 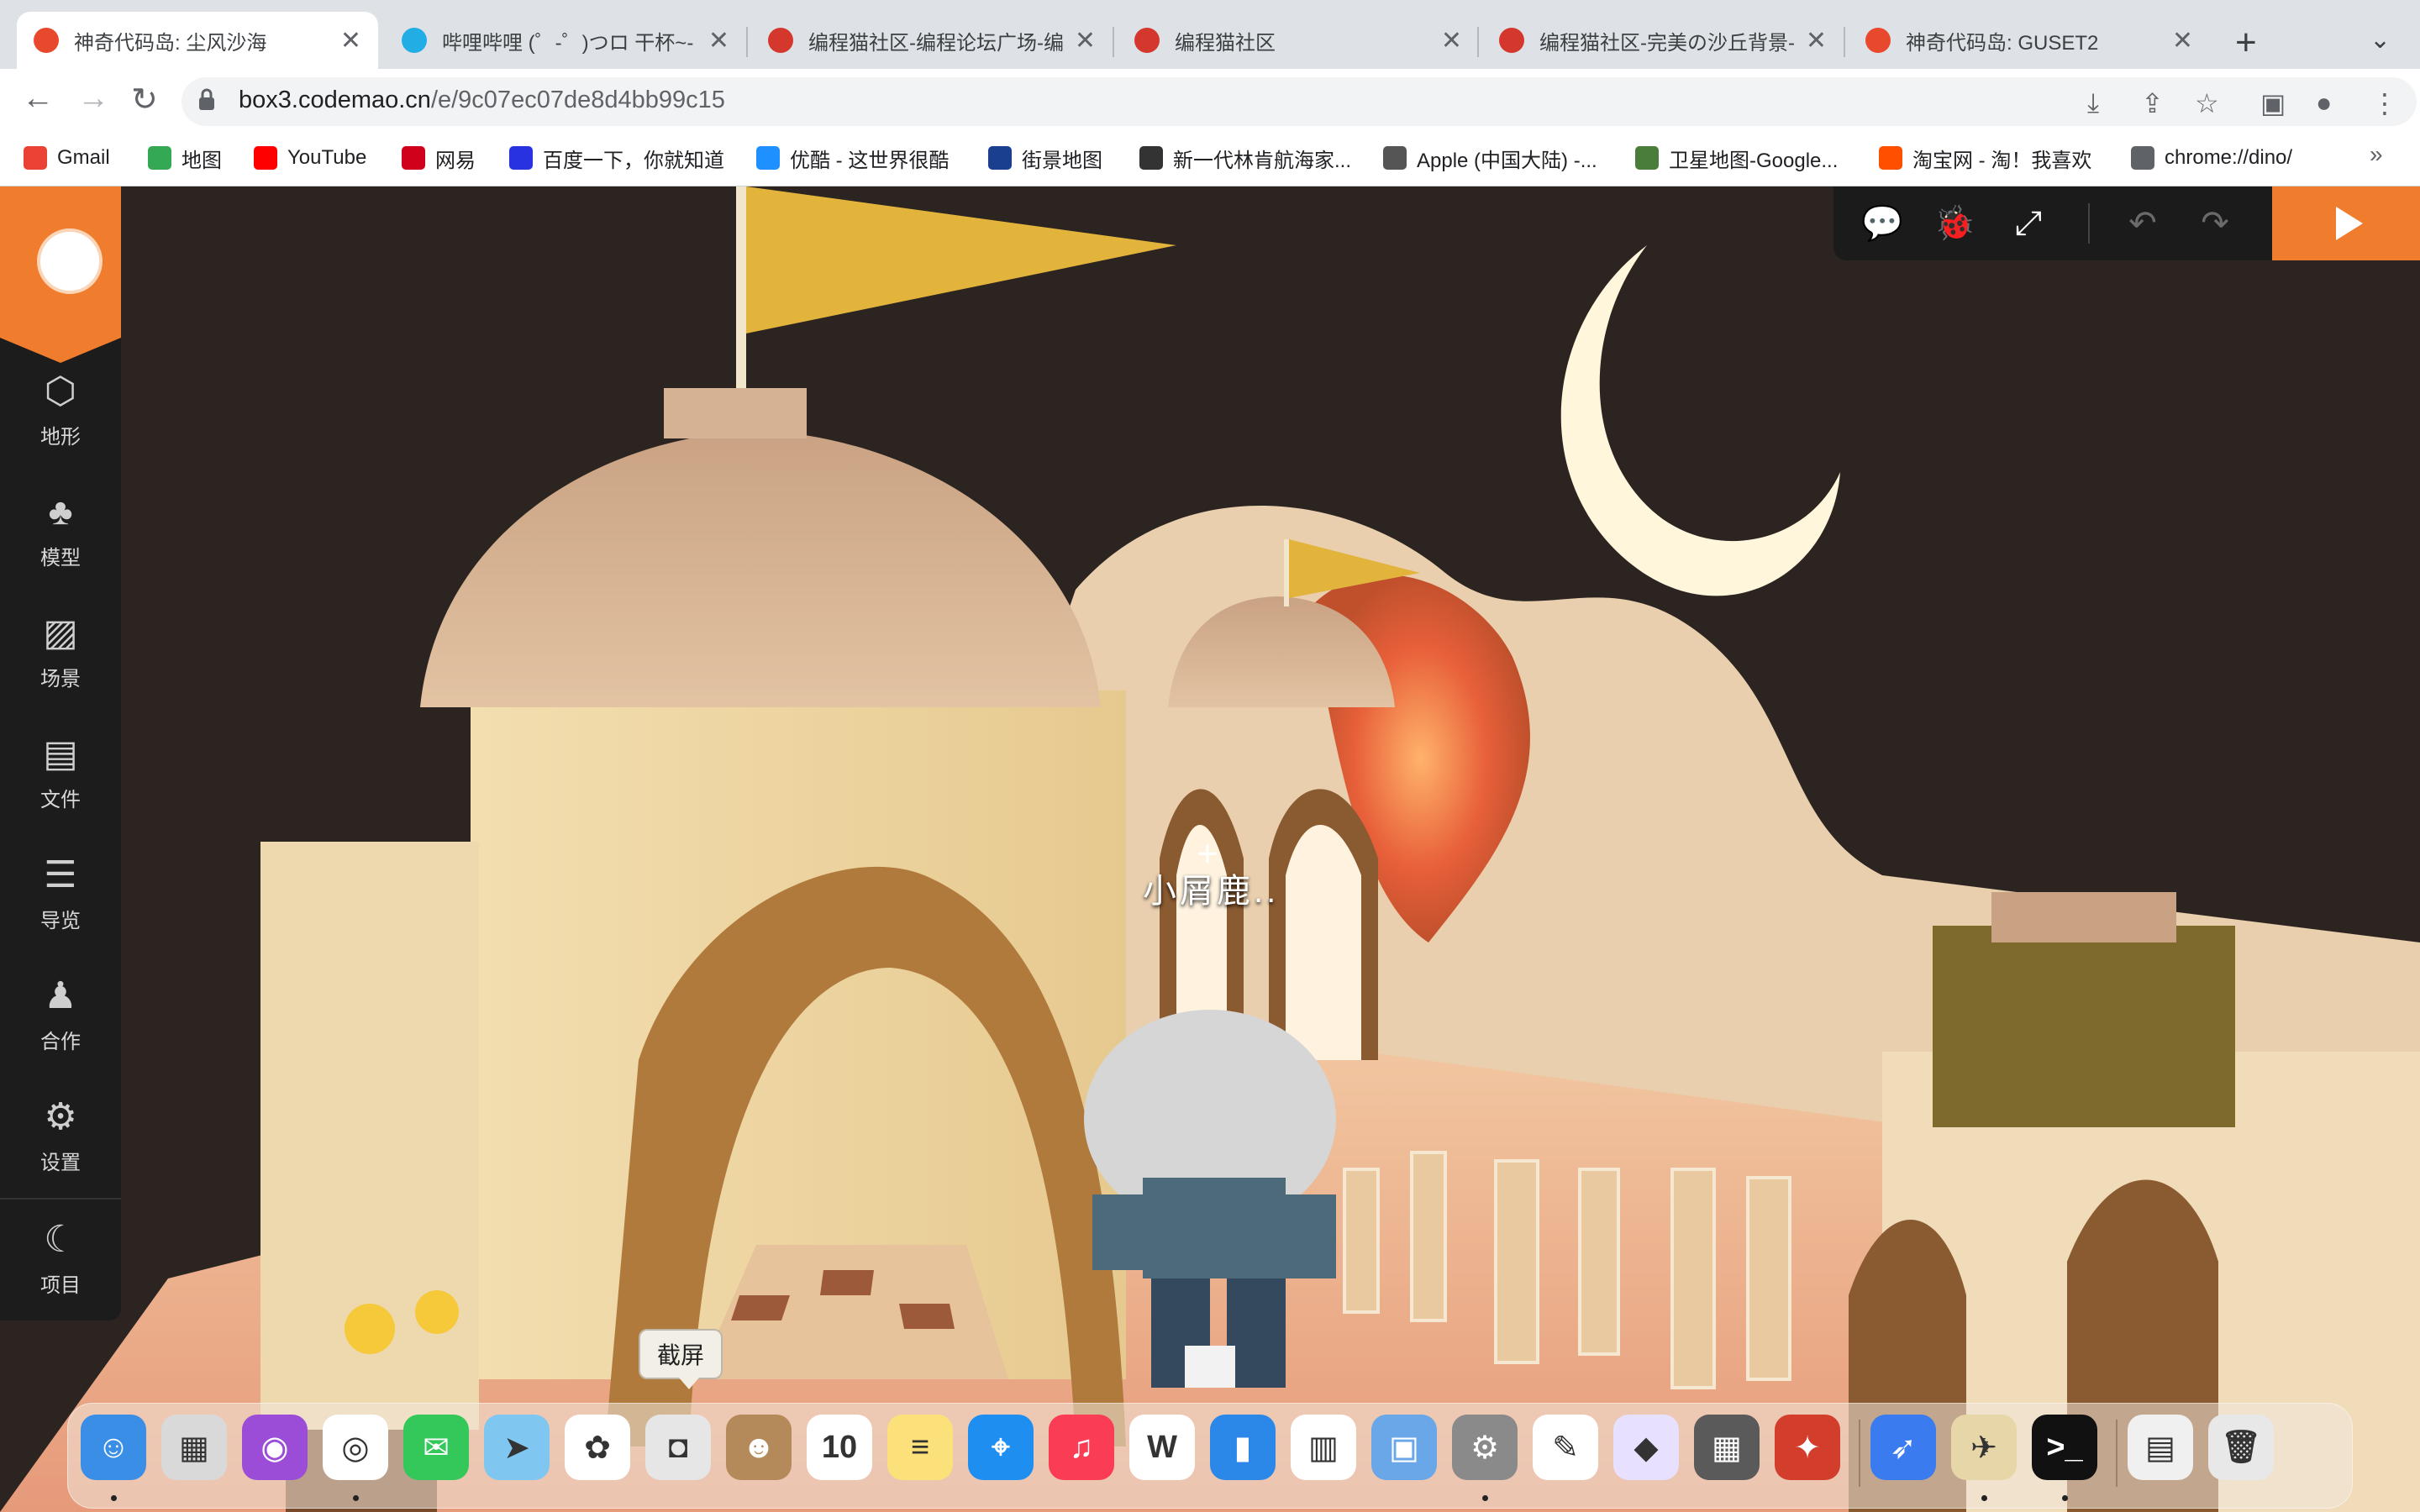 I want to click on back-button: ←, so click(x=38, y=99).